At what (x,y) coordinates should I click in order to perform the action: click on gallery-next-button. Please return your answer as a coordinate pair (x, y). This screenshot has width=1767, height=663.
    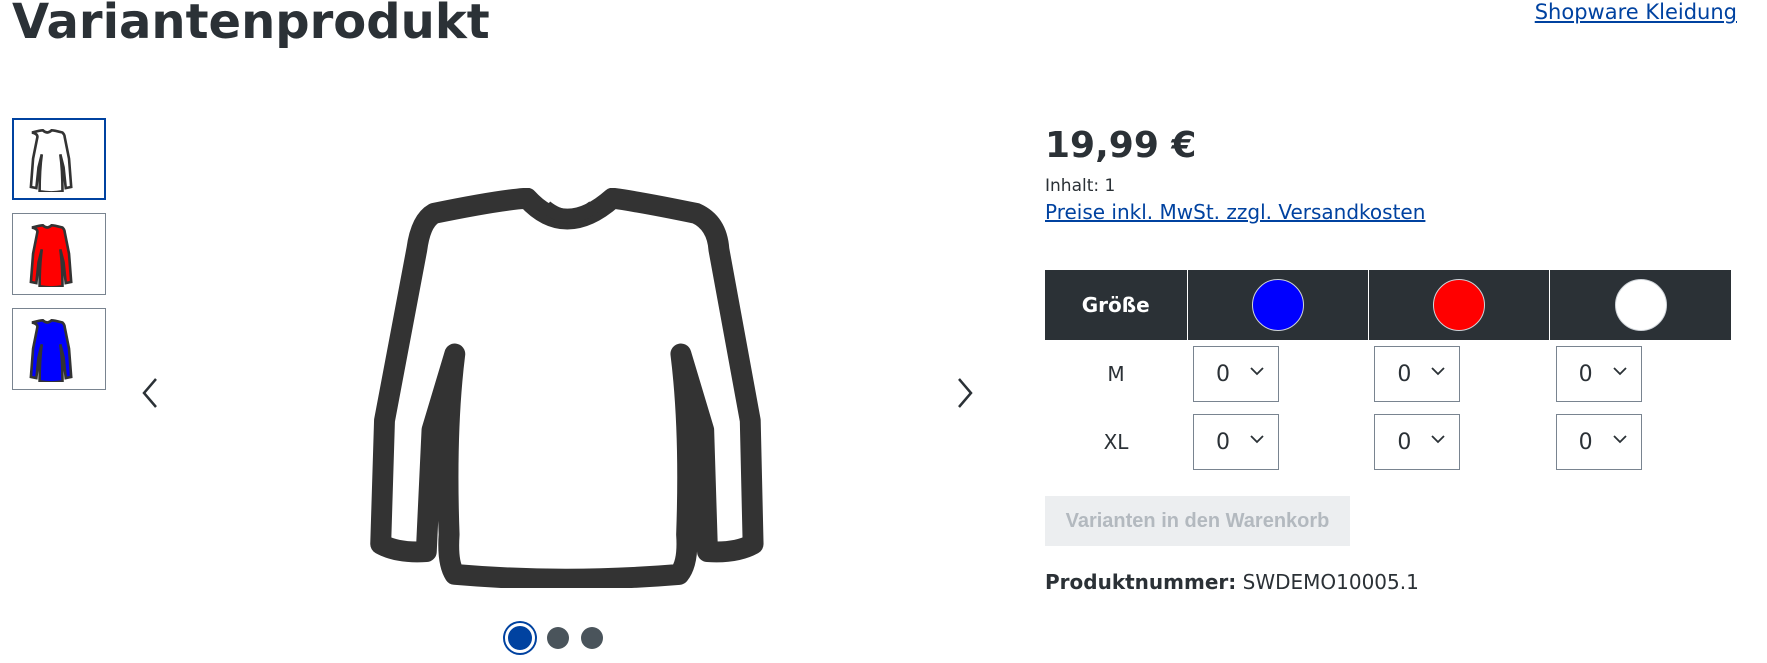
    Looking at the image, I should click on (965, 393).